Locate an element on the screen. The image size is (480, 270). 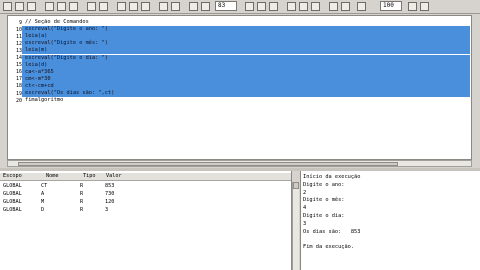
info-button is located at coordinates (424, 6).